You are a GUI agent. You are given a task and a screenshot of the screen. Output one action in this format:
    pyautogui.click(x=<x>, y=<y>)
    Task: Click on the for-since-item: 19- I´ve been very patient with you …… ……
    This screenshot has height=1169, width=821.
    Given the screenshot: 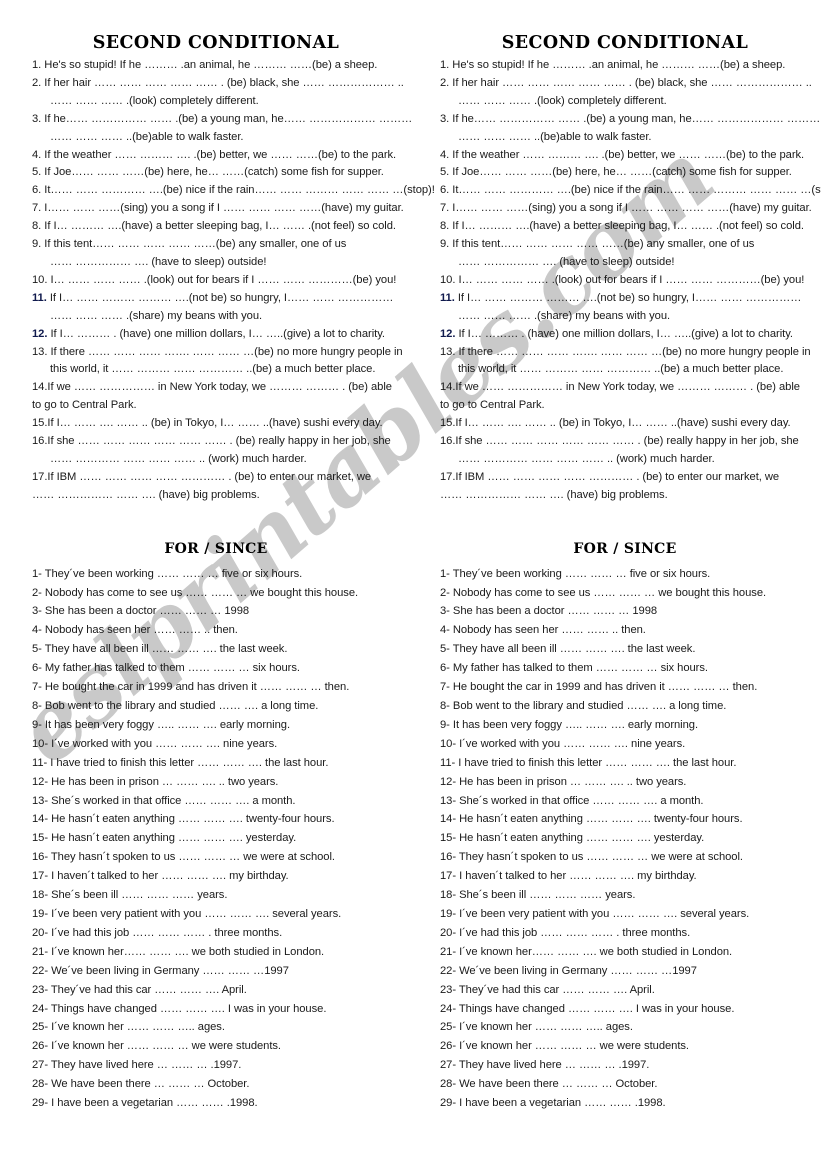 What is the action you would take?
    pyautogui.click(x=595, y=913)
    